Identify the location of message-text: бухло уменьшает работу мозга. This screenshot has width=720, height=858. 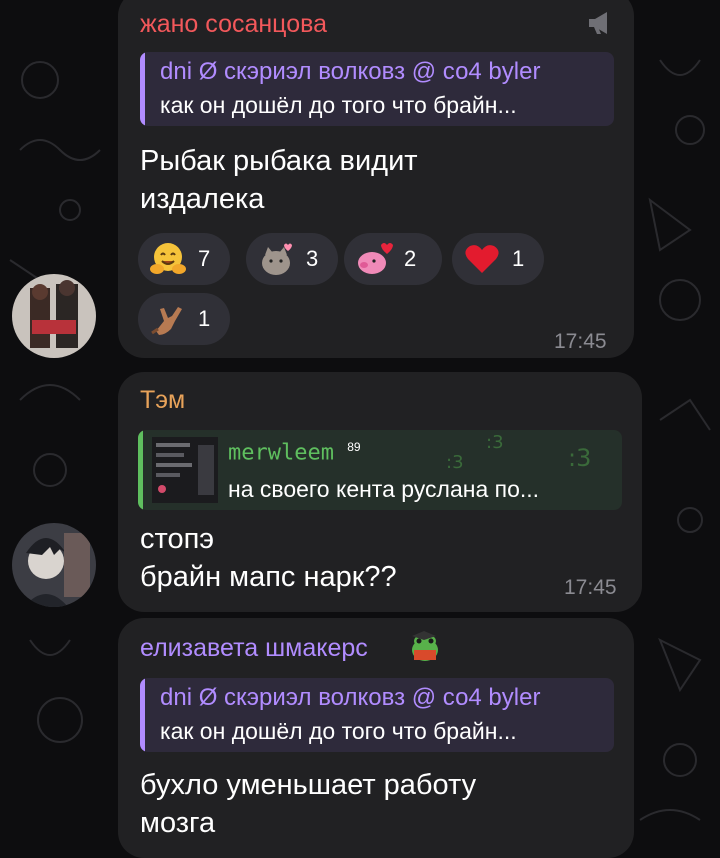
(308, 804).